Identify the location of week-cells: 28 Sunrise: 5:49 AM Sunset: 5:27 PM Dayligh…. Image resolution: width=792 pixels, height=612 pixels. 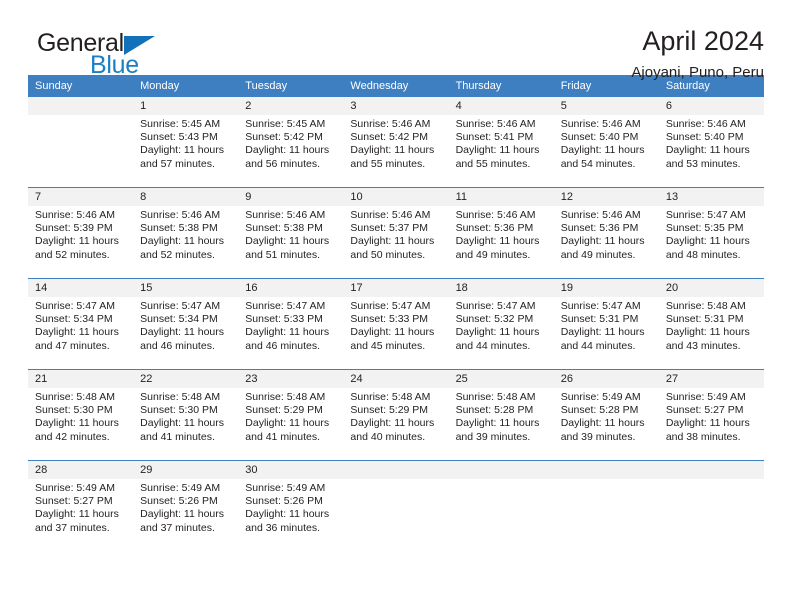
(396, 506).